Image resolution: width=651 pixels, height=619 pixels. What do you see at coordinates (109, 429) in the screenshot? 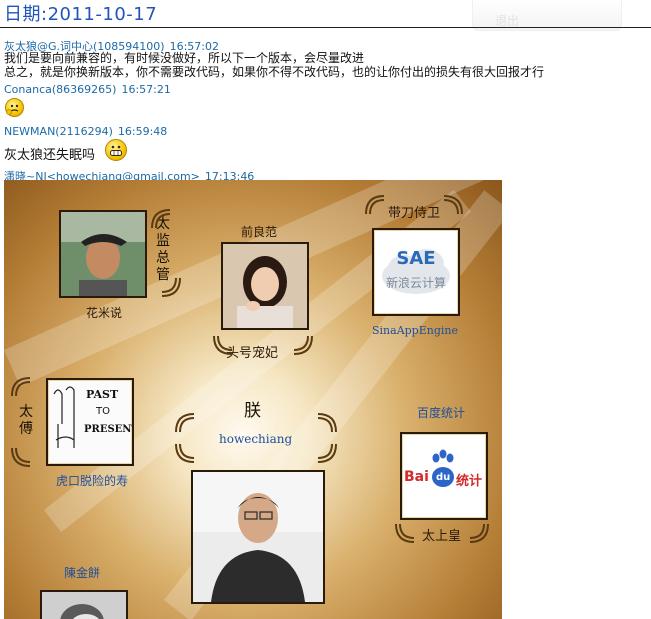
I see `sketch-text-present: PRESENT` at bounding box center [109, 429].